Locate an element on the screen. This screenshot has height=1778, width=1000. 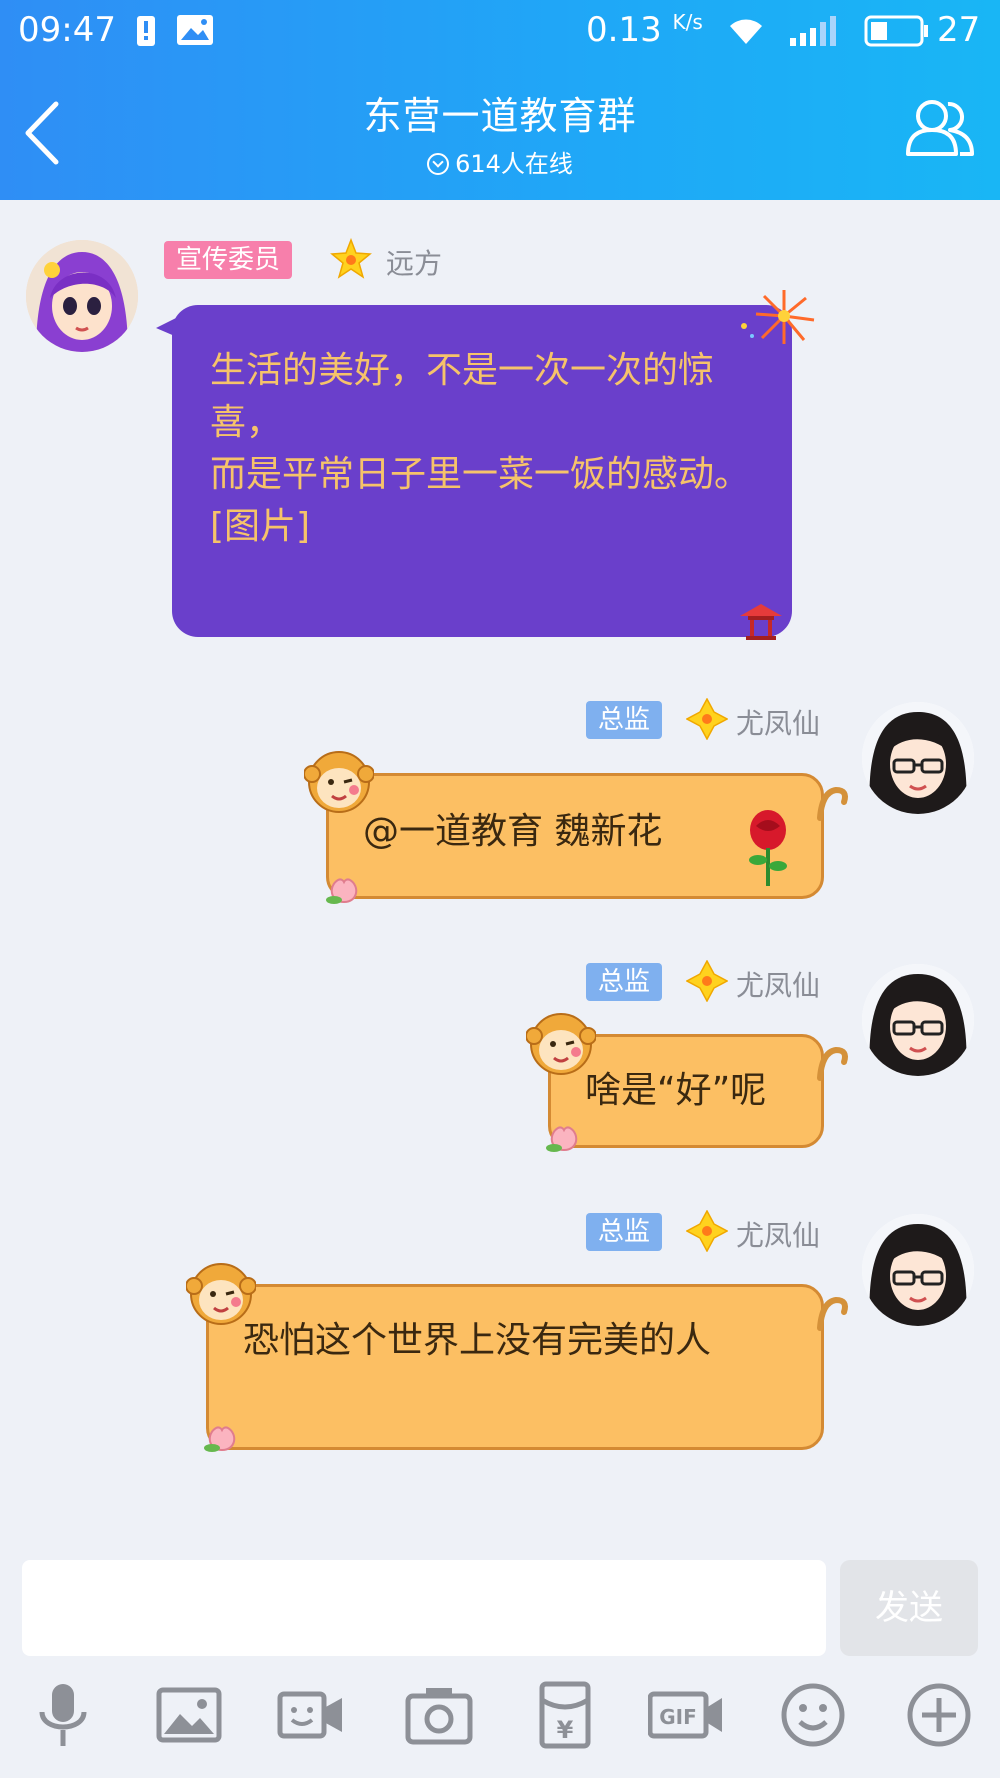
plus-icon is located at coordinates (939, 1715).